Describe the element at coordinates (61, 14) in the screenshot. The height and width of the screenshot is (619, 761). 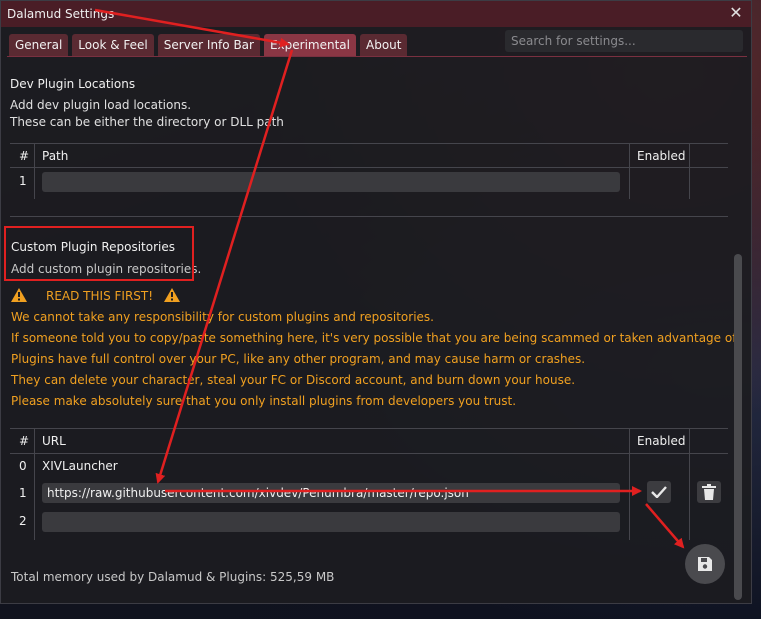
I see `window-title: Dalamud Settings` at that location.